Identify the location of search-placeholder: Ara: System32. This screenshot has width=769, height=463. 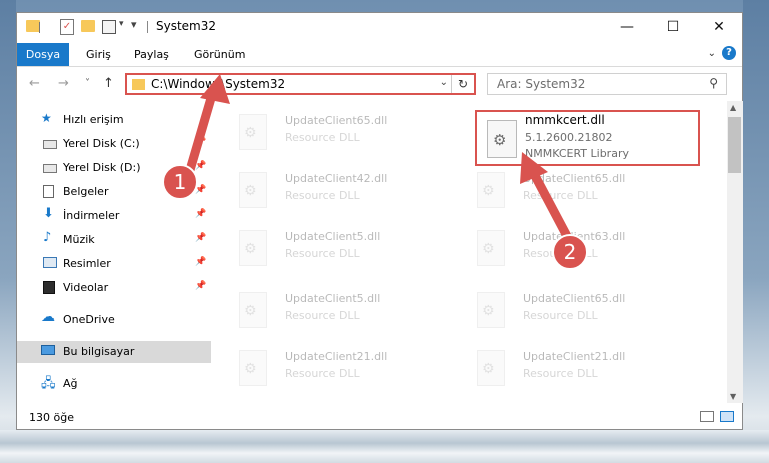
(541, 84).